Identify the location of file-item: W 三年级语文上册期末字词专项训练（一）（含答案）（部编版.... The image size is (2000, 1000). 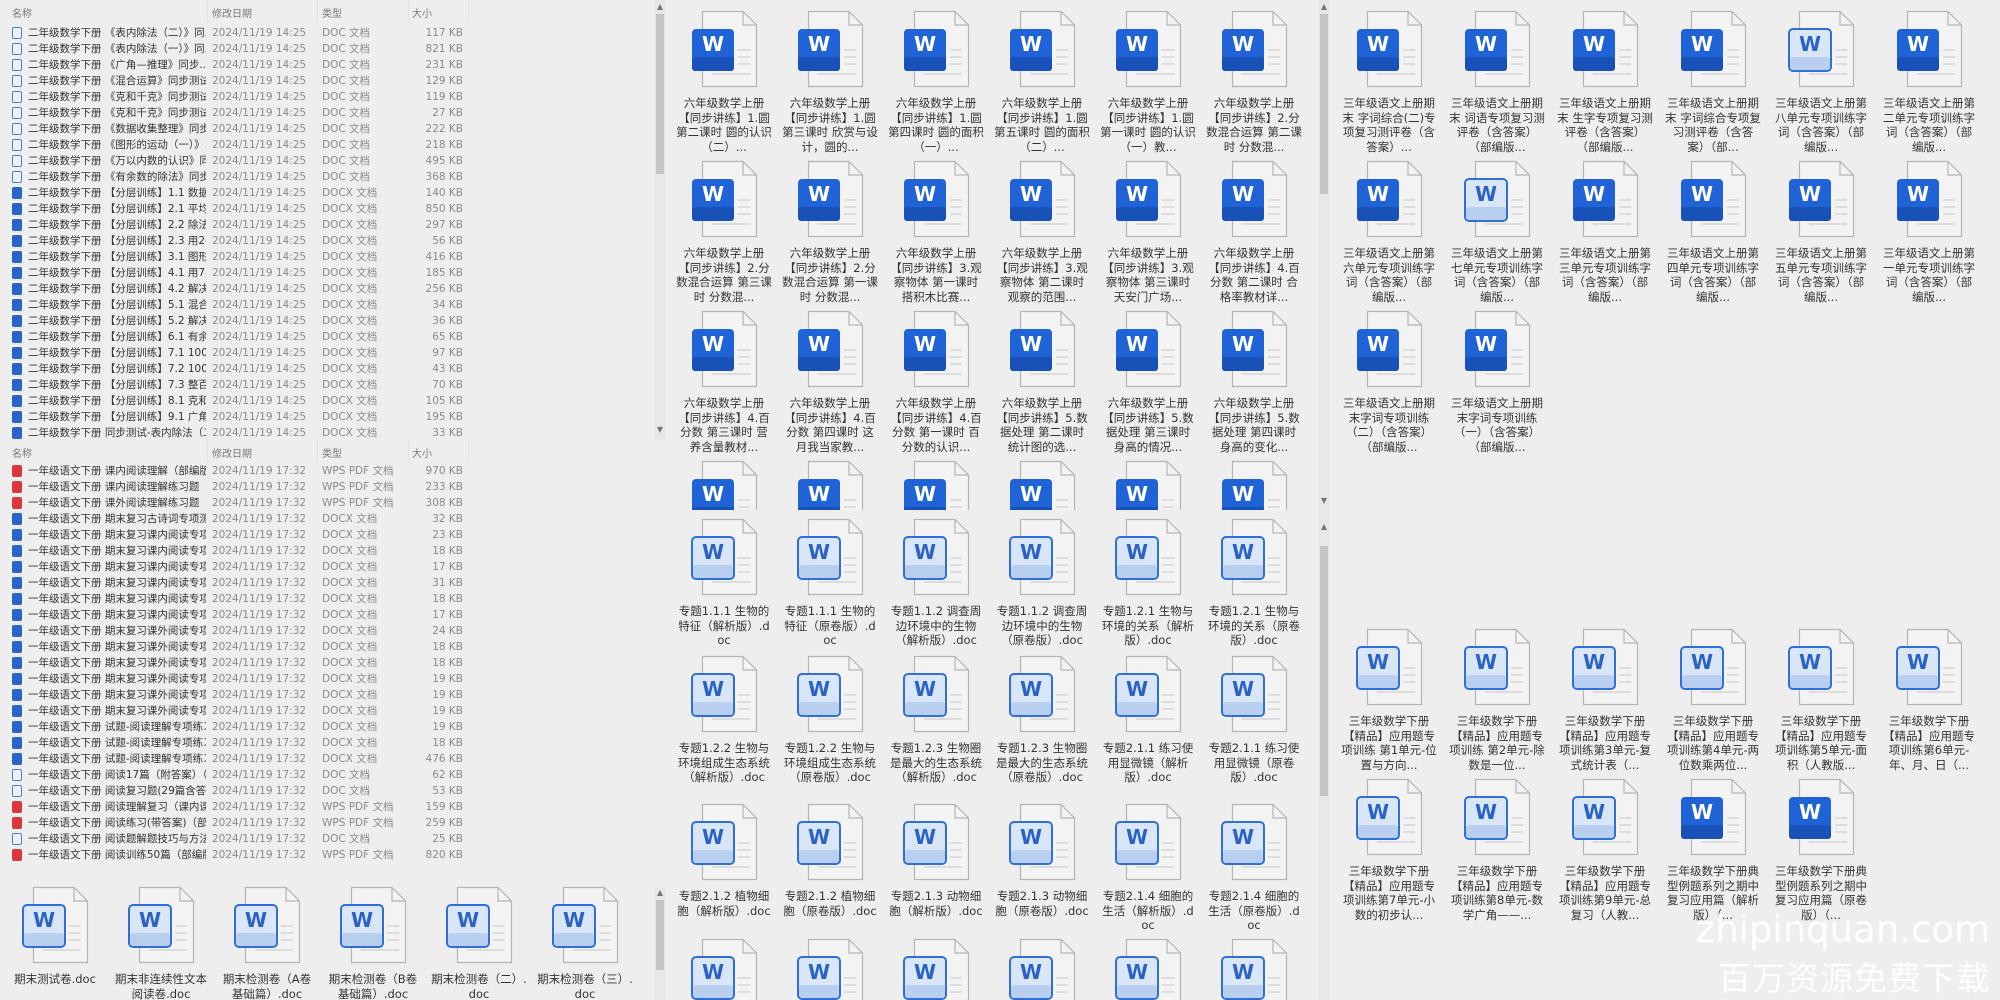
(1497, 382).